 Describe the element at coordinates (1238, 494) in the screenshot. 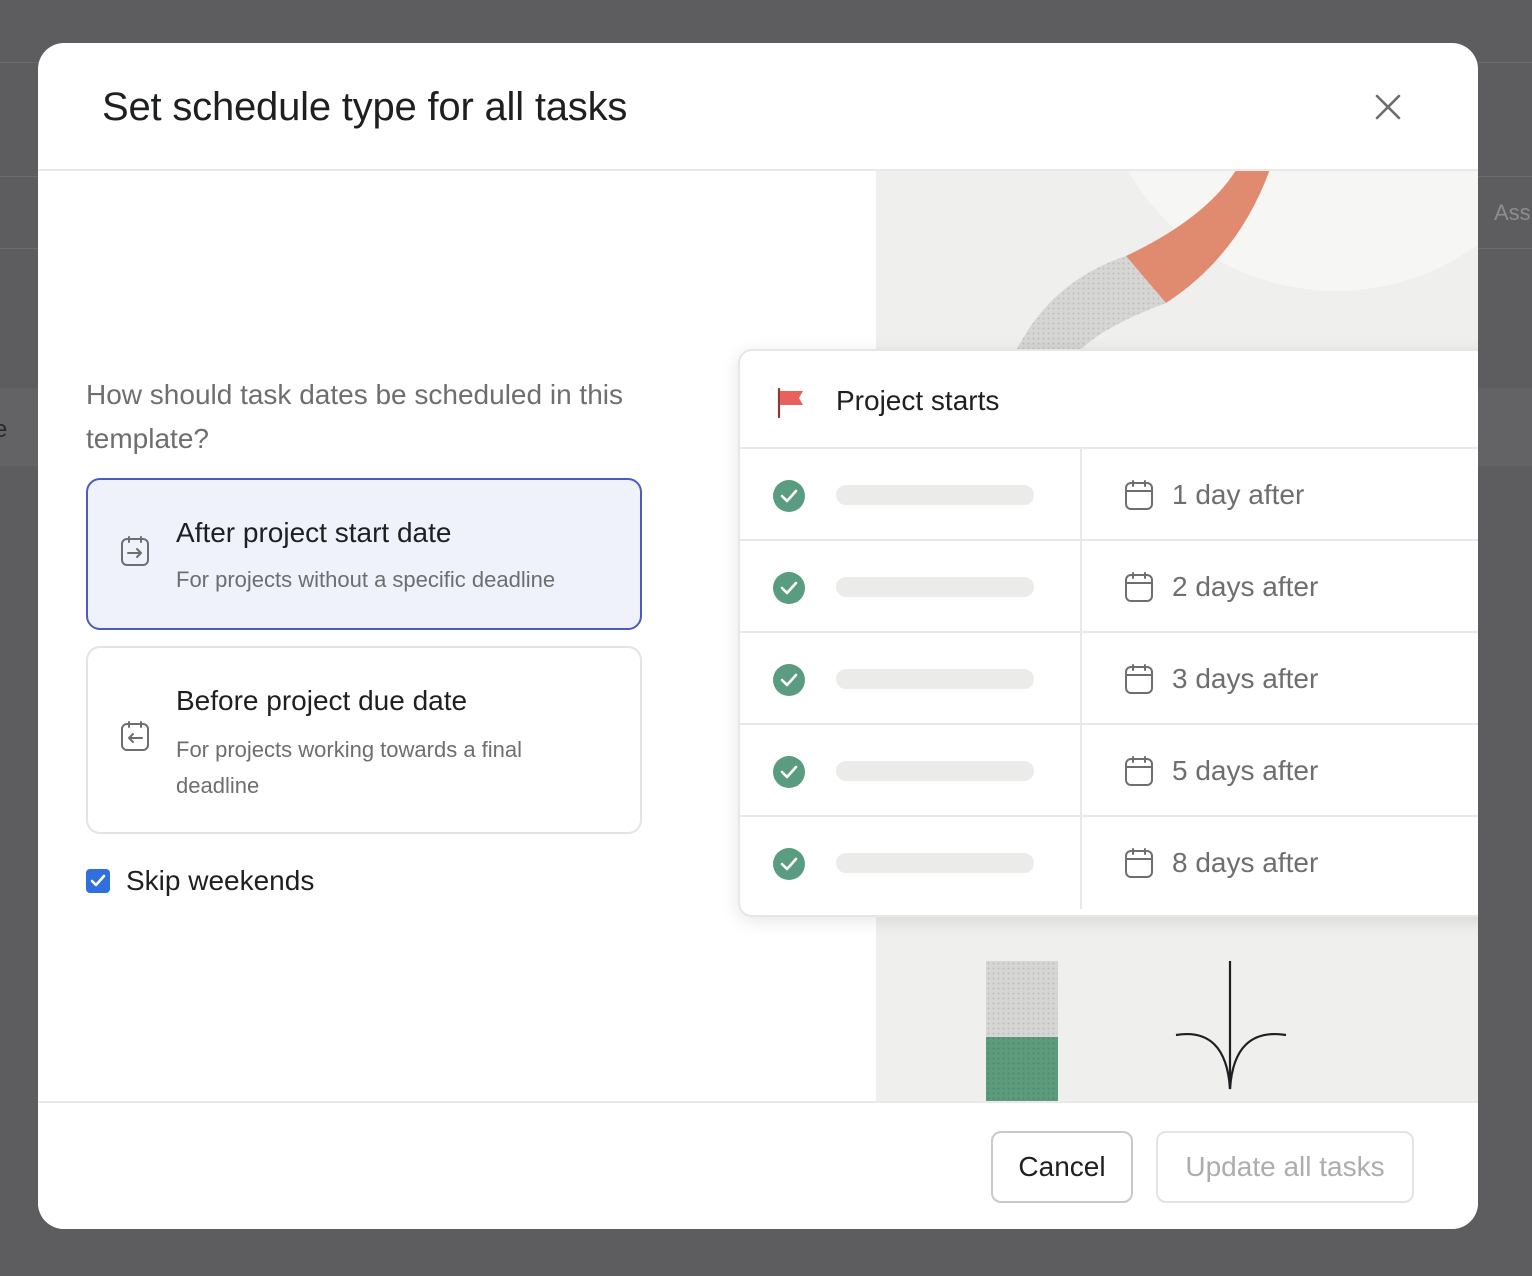

I see `relative-date-label: 1 day after` at that location.